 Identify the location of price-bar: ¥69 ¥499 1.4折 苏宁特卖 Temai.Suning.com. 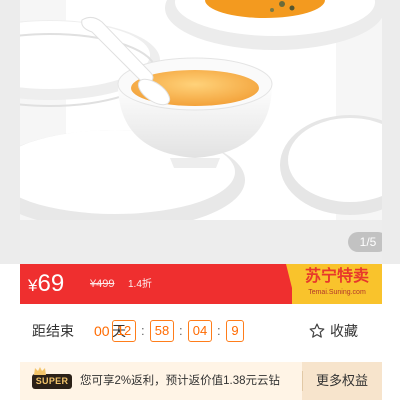
(201, 284).